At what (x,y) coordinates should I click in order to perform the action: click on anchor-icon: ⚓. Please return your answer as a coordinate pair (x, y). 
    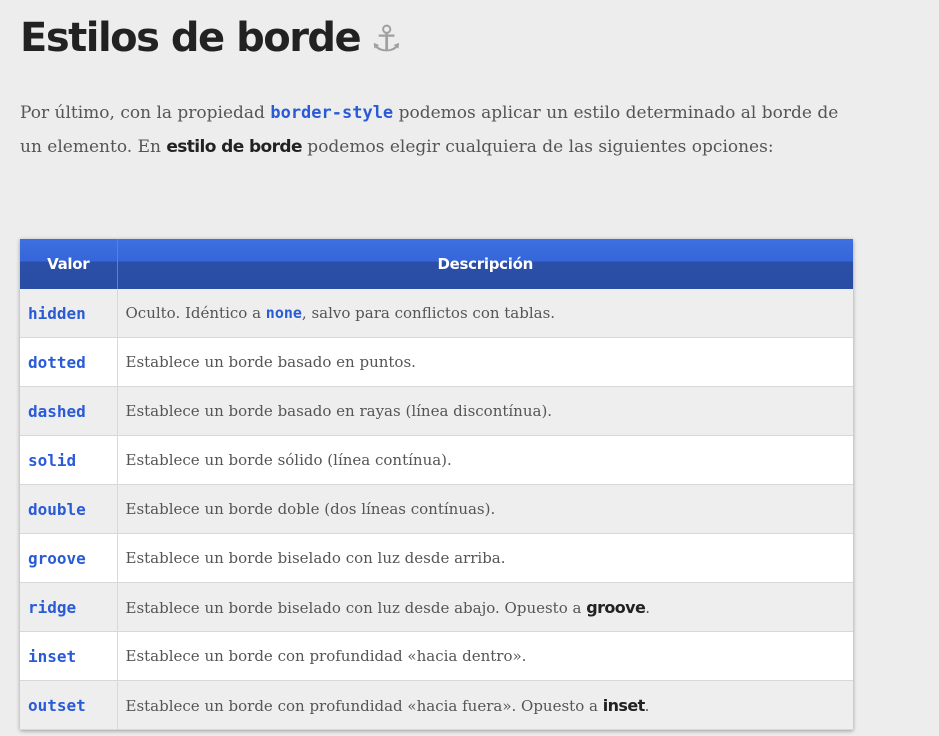
    Looking at the image, I should click on (386, 40).